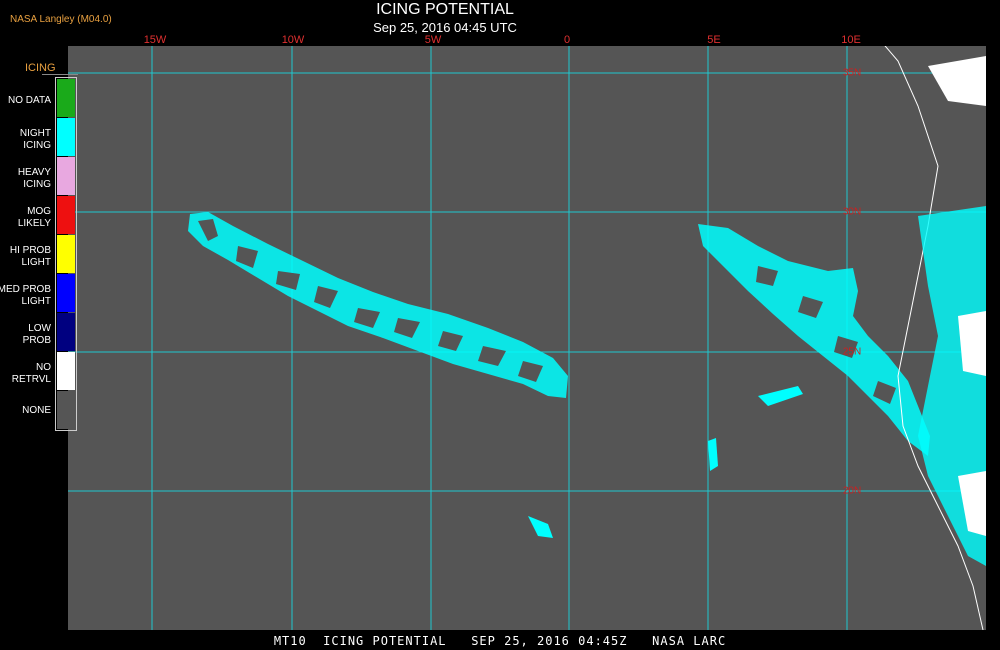  I want to click on legend-title: ICING, so click(40, 68).